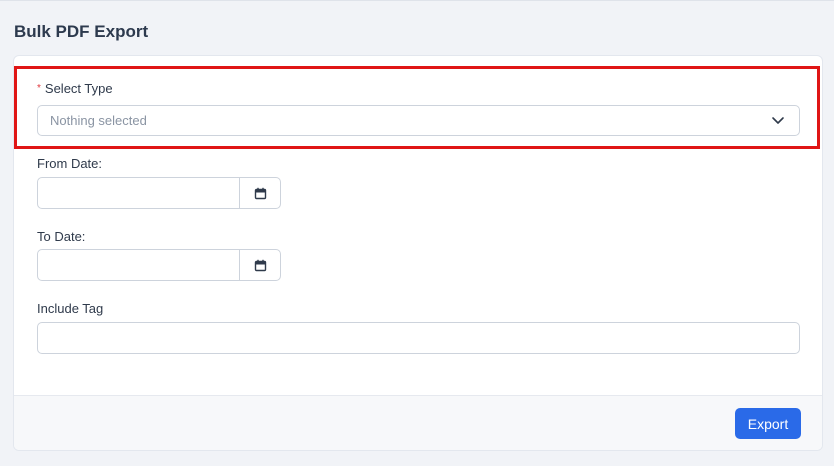 This screenshot has height=466, width=834. I want to click on select-type-dropdown: Nothing selected, so click(418, 120).